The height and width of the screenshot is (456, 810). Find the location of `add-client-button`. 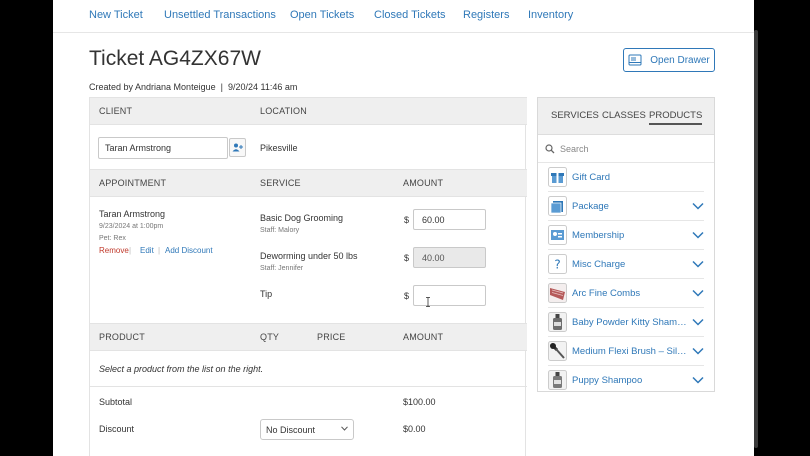

add-client-button is located at coordinates (237, 147).